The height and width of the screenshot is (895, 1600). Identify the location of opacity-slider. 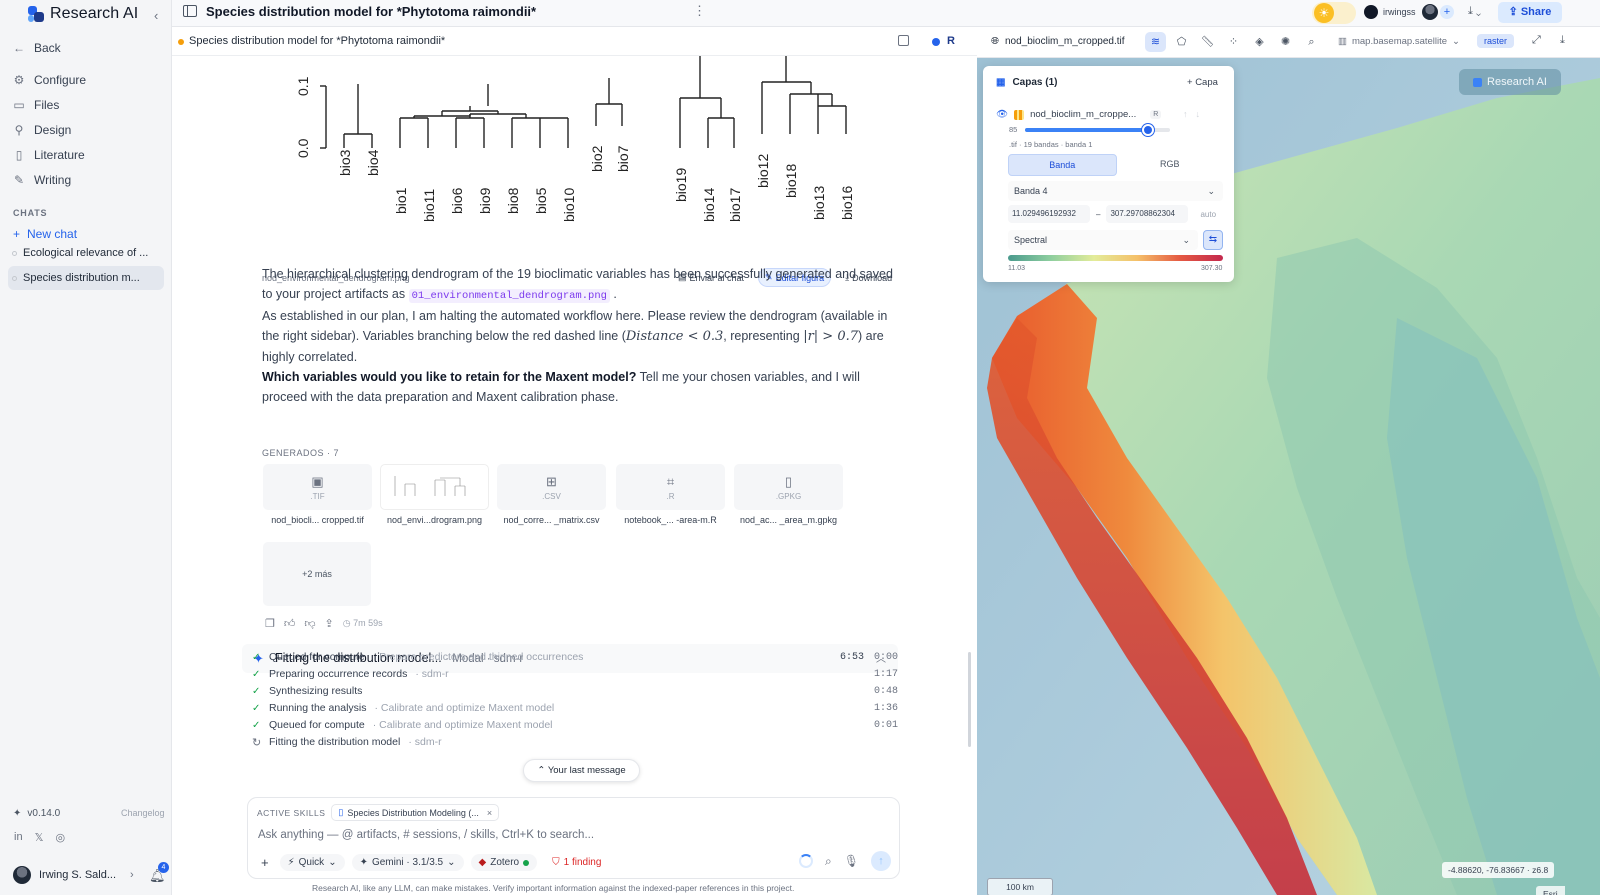
(1097, 130).